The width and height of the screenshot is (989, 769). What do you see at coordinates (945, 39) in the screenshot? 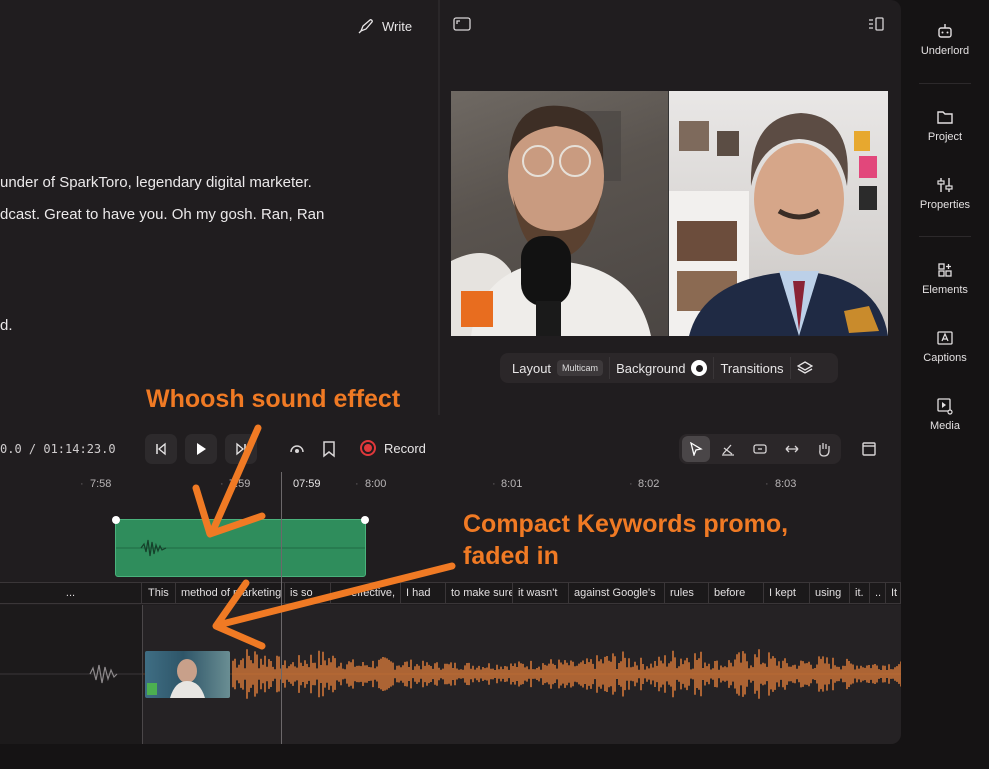
I see `sidebar-item-underlord: Underlord` at bounding box center [945, 39].